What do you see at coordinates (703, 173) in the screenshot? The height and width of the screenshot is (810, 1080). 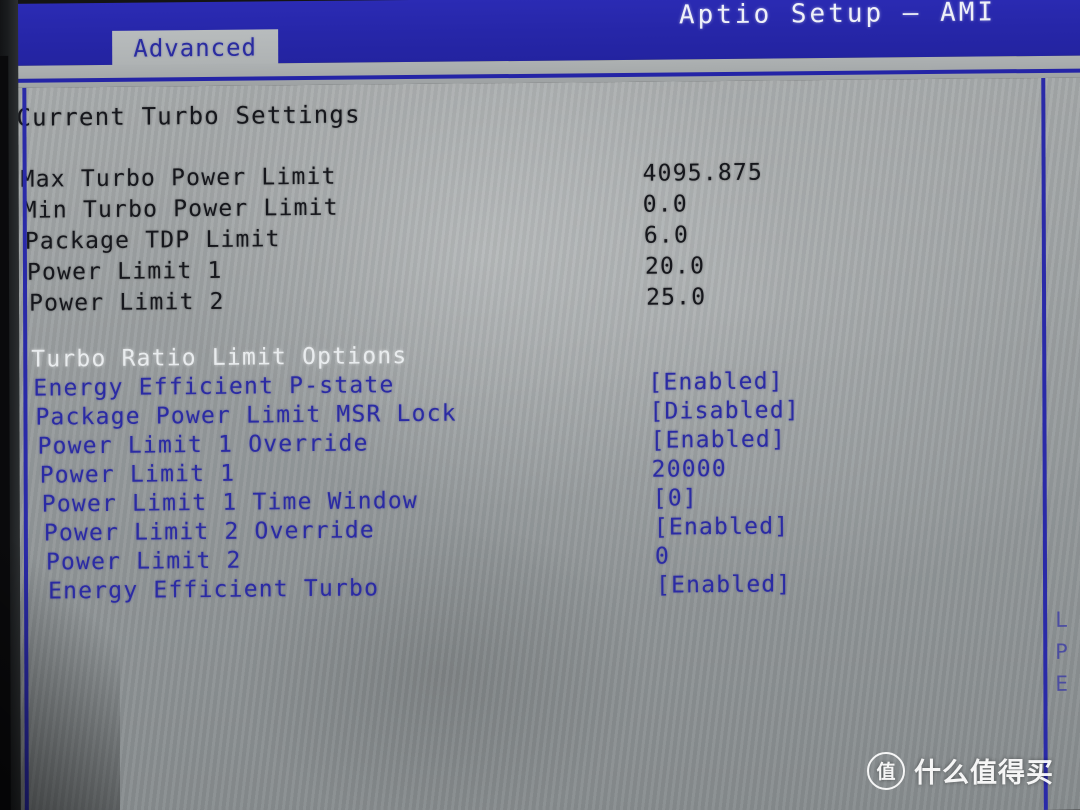 I see `info-value: 4095.875` at bounding box center [703, 173].